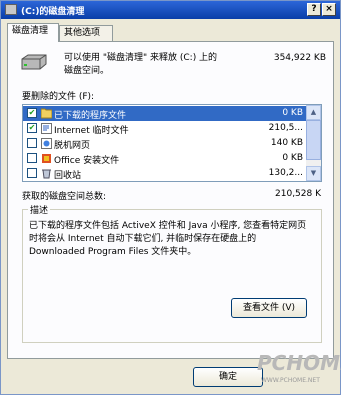 This screenshot has height=395, width=341. Describe the element at coordinates (329, 9) in the screenshot. I see `close-button: ×` at that location.